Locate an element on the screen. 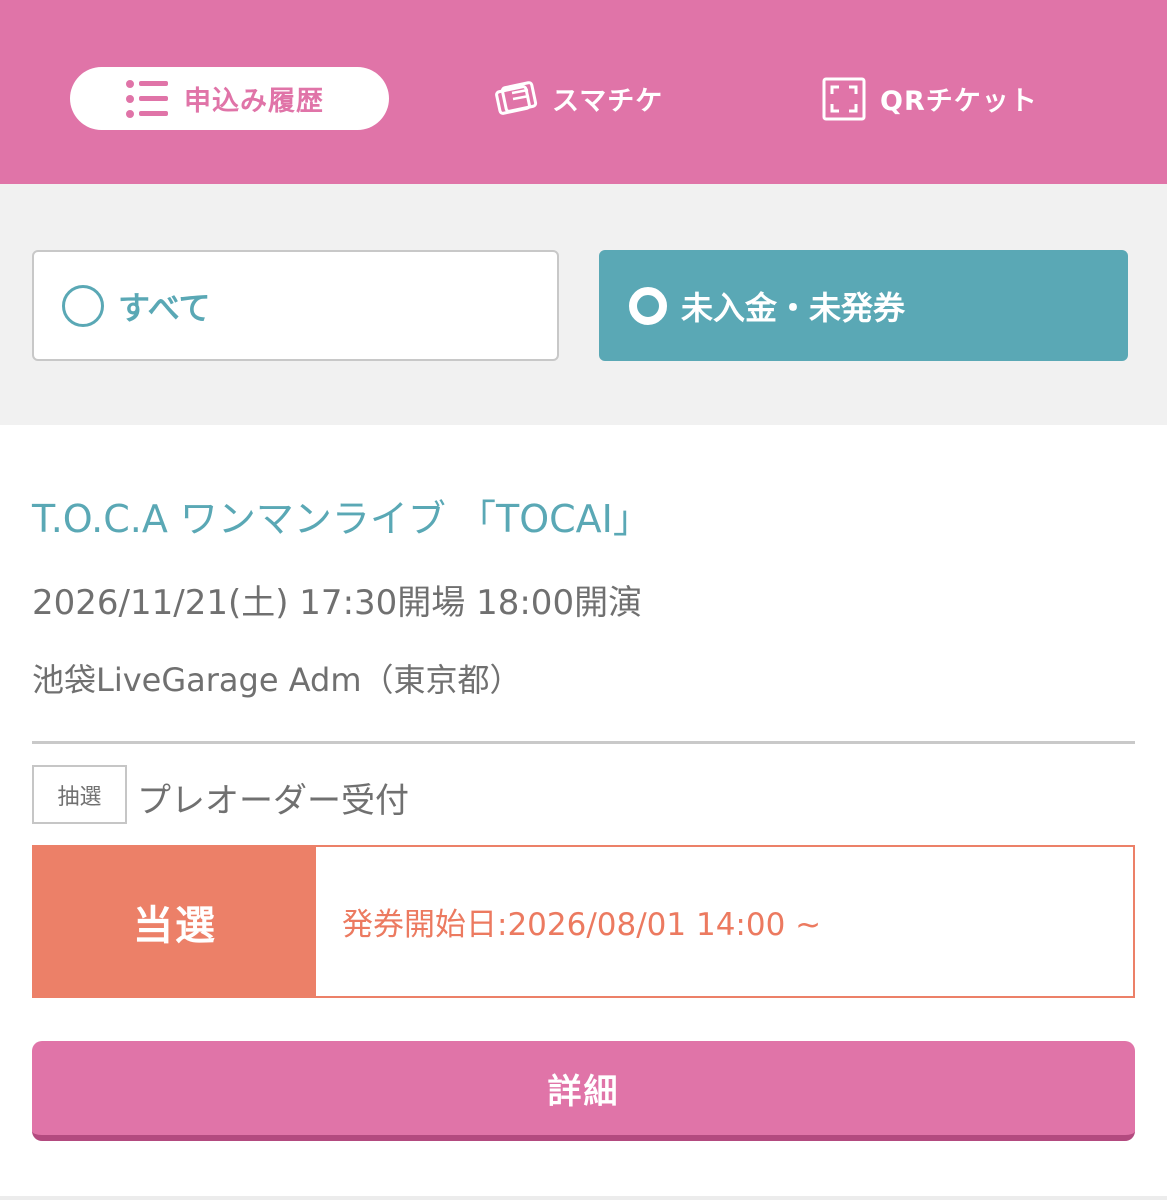  filter-unpaid-option: 未入金・未発券 is located at coordinates (863, 305).